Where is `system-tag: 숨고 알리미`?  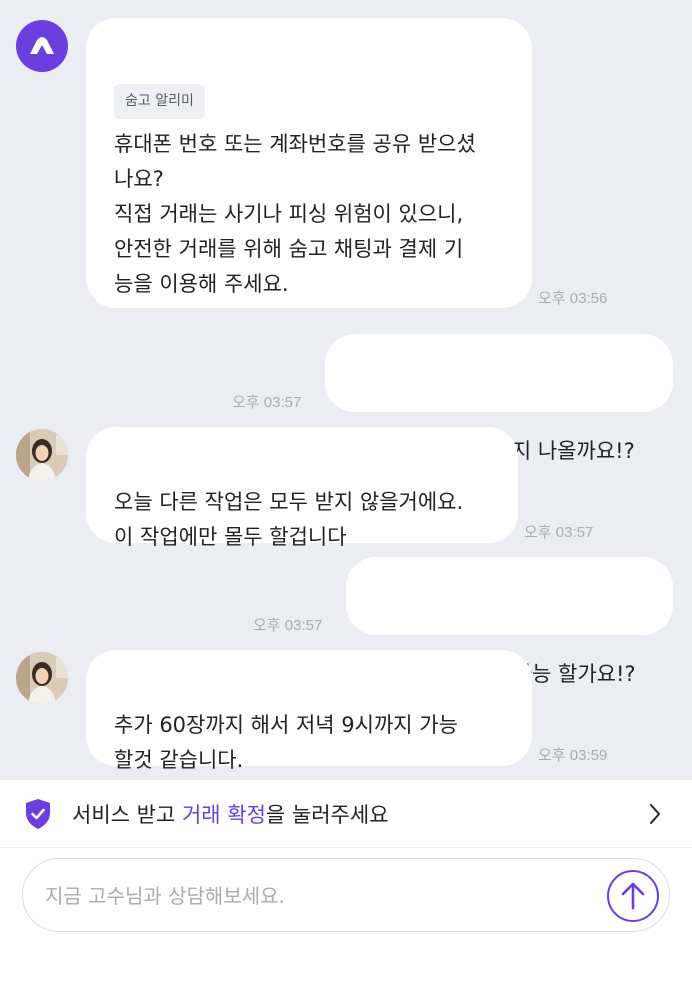 system-tag: 숨고 알리미 is located at coordinates (159, 101).